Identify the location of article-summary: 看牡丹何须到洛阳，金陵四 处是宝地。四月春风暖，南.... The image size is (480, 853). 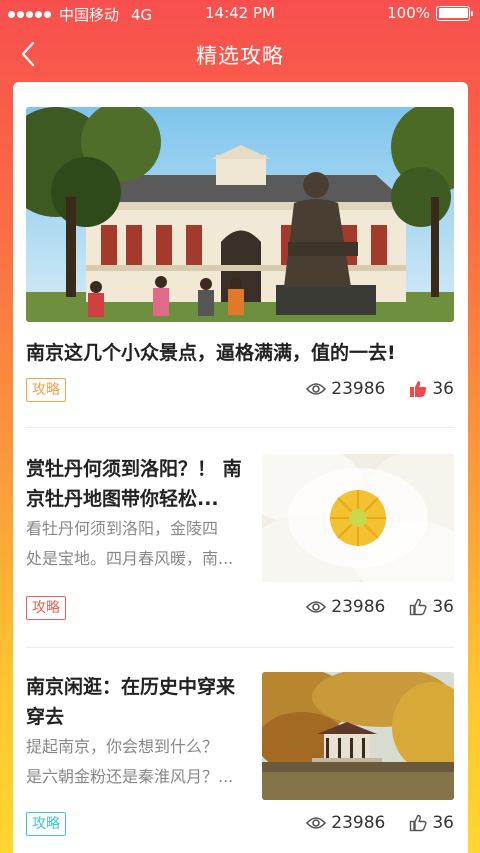
(130, 543).